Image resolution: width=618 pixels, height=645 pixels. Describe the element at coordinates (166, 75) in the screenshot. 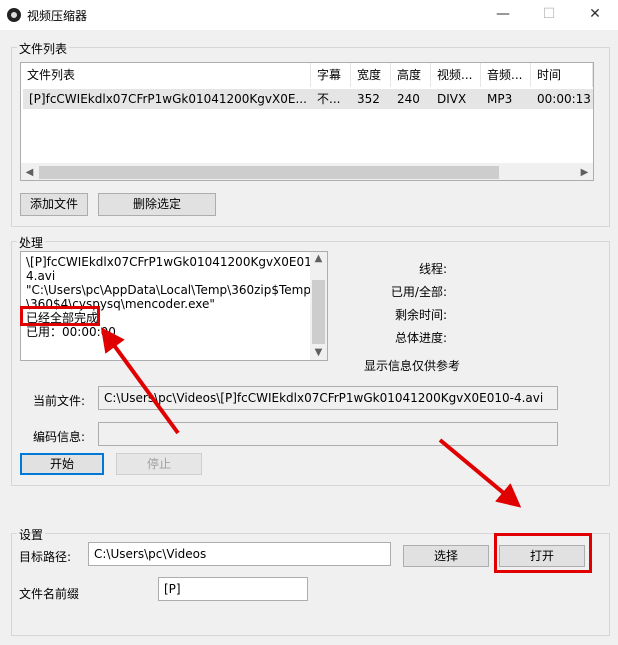

I see `column-header-name: 文件列表` at that location.